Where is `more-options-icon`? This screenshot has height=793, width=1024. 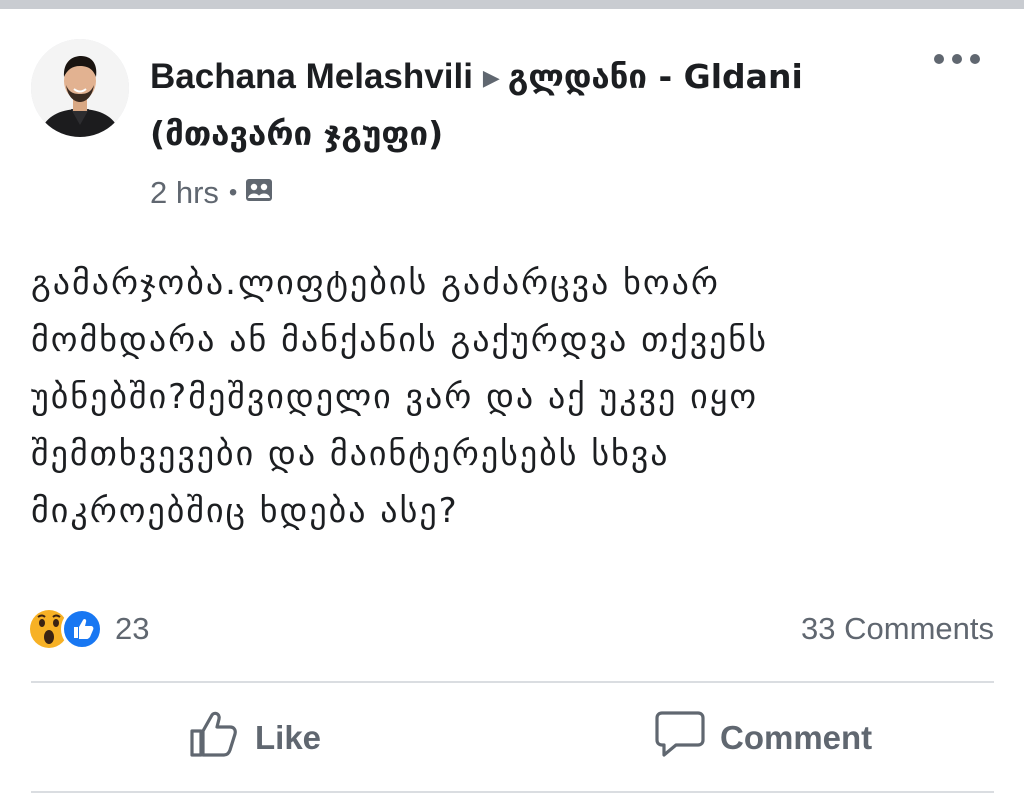 more-options-icon is located at coordinates (957, 59).